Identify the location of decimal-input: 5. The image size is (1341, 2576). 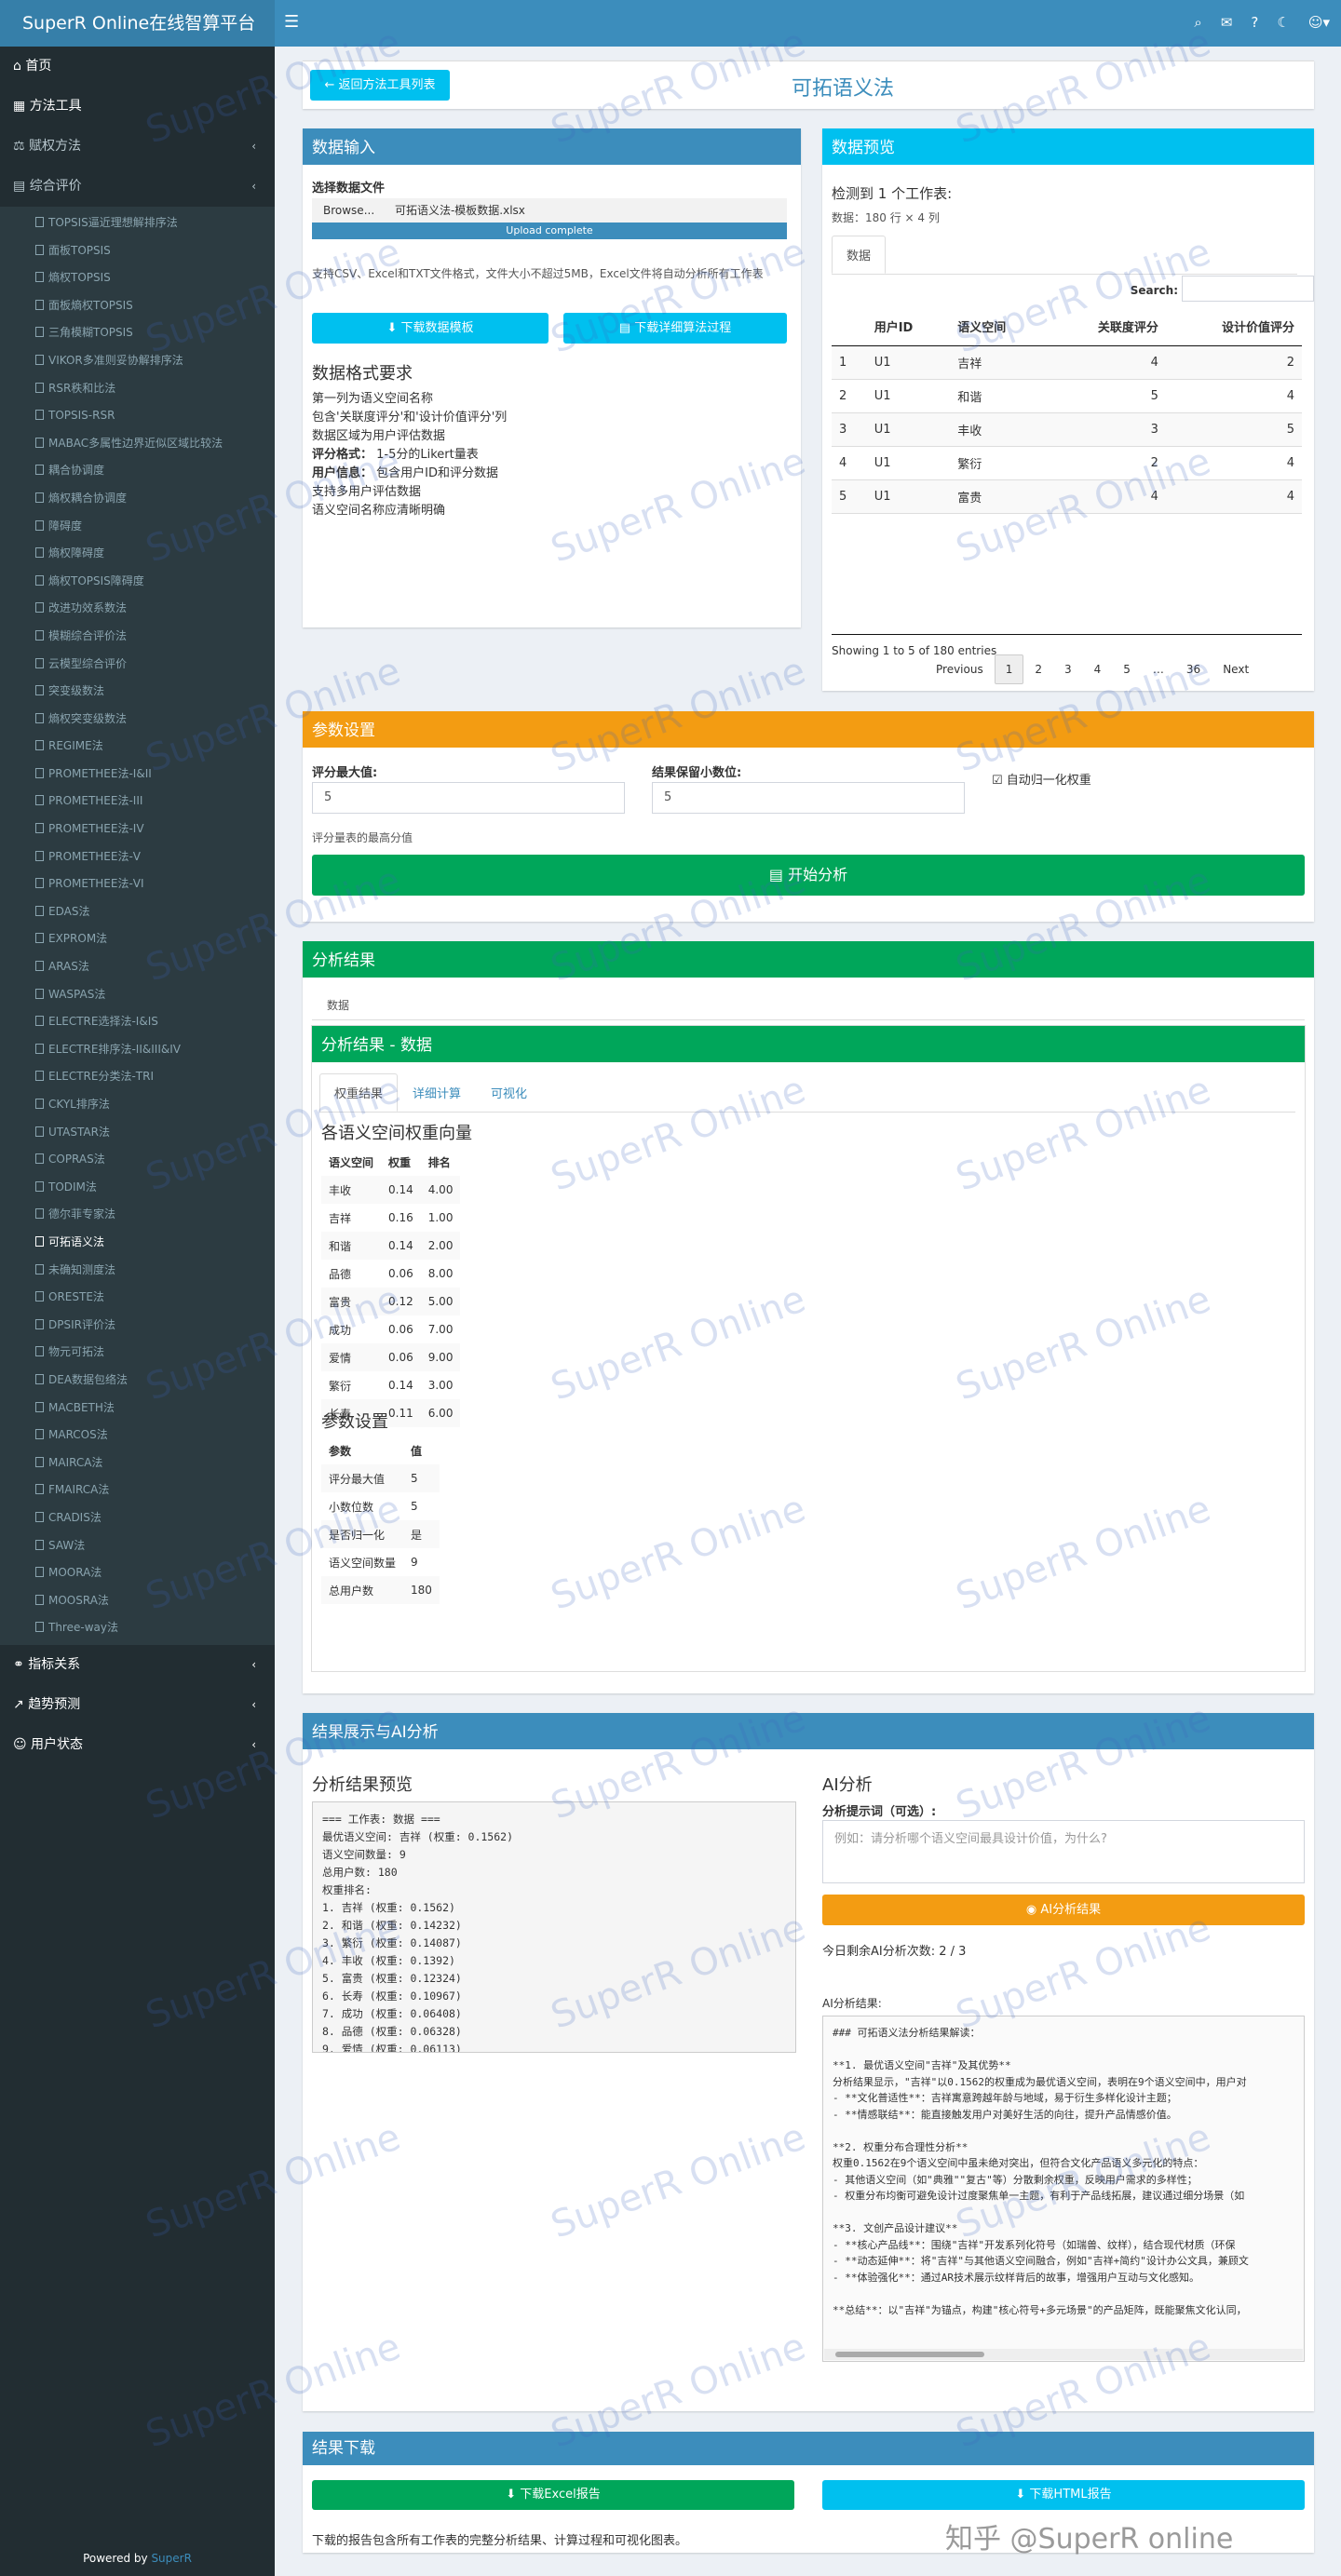
(808, 798).